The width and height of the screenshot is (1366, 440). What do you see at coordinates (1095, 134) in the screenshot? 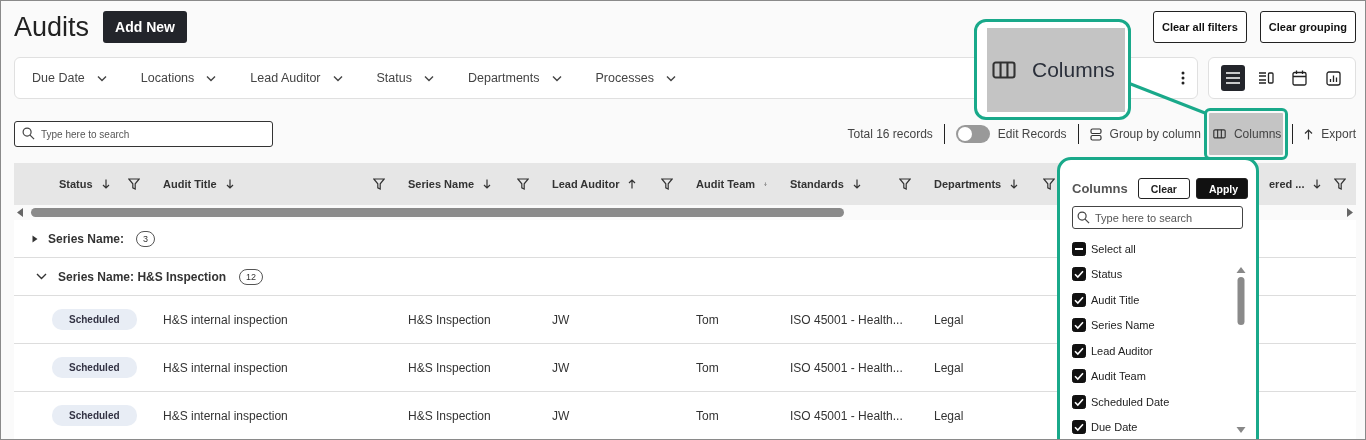
I see `rows-icon` at bounding box center [1095, 134].